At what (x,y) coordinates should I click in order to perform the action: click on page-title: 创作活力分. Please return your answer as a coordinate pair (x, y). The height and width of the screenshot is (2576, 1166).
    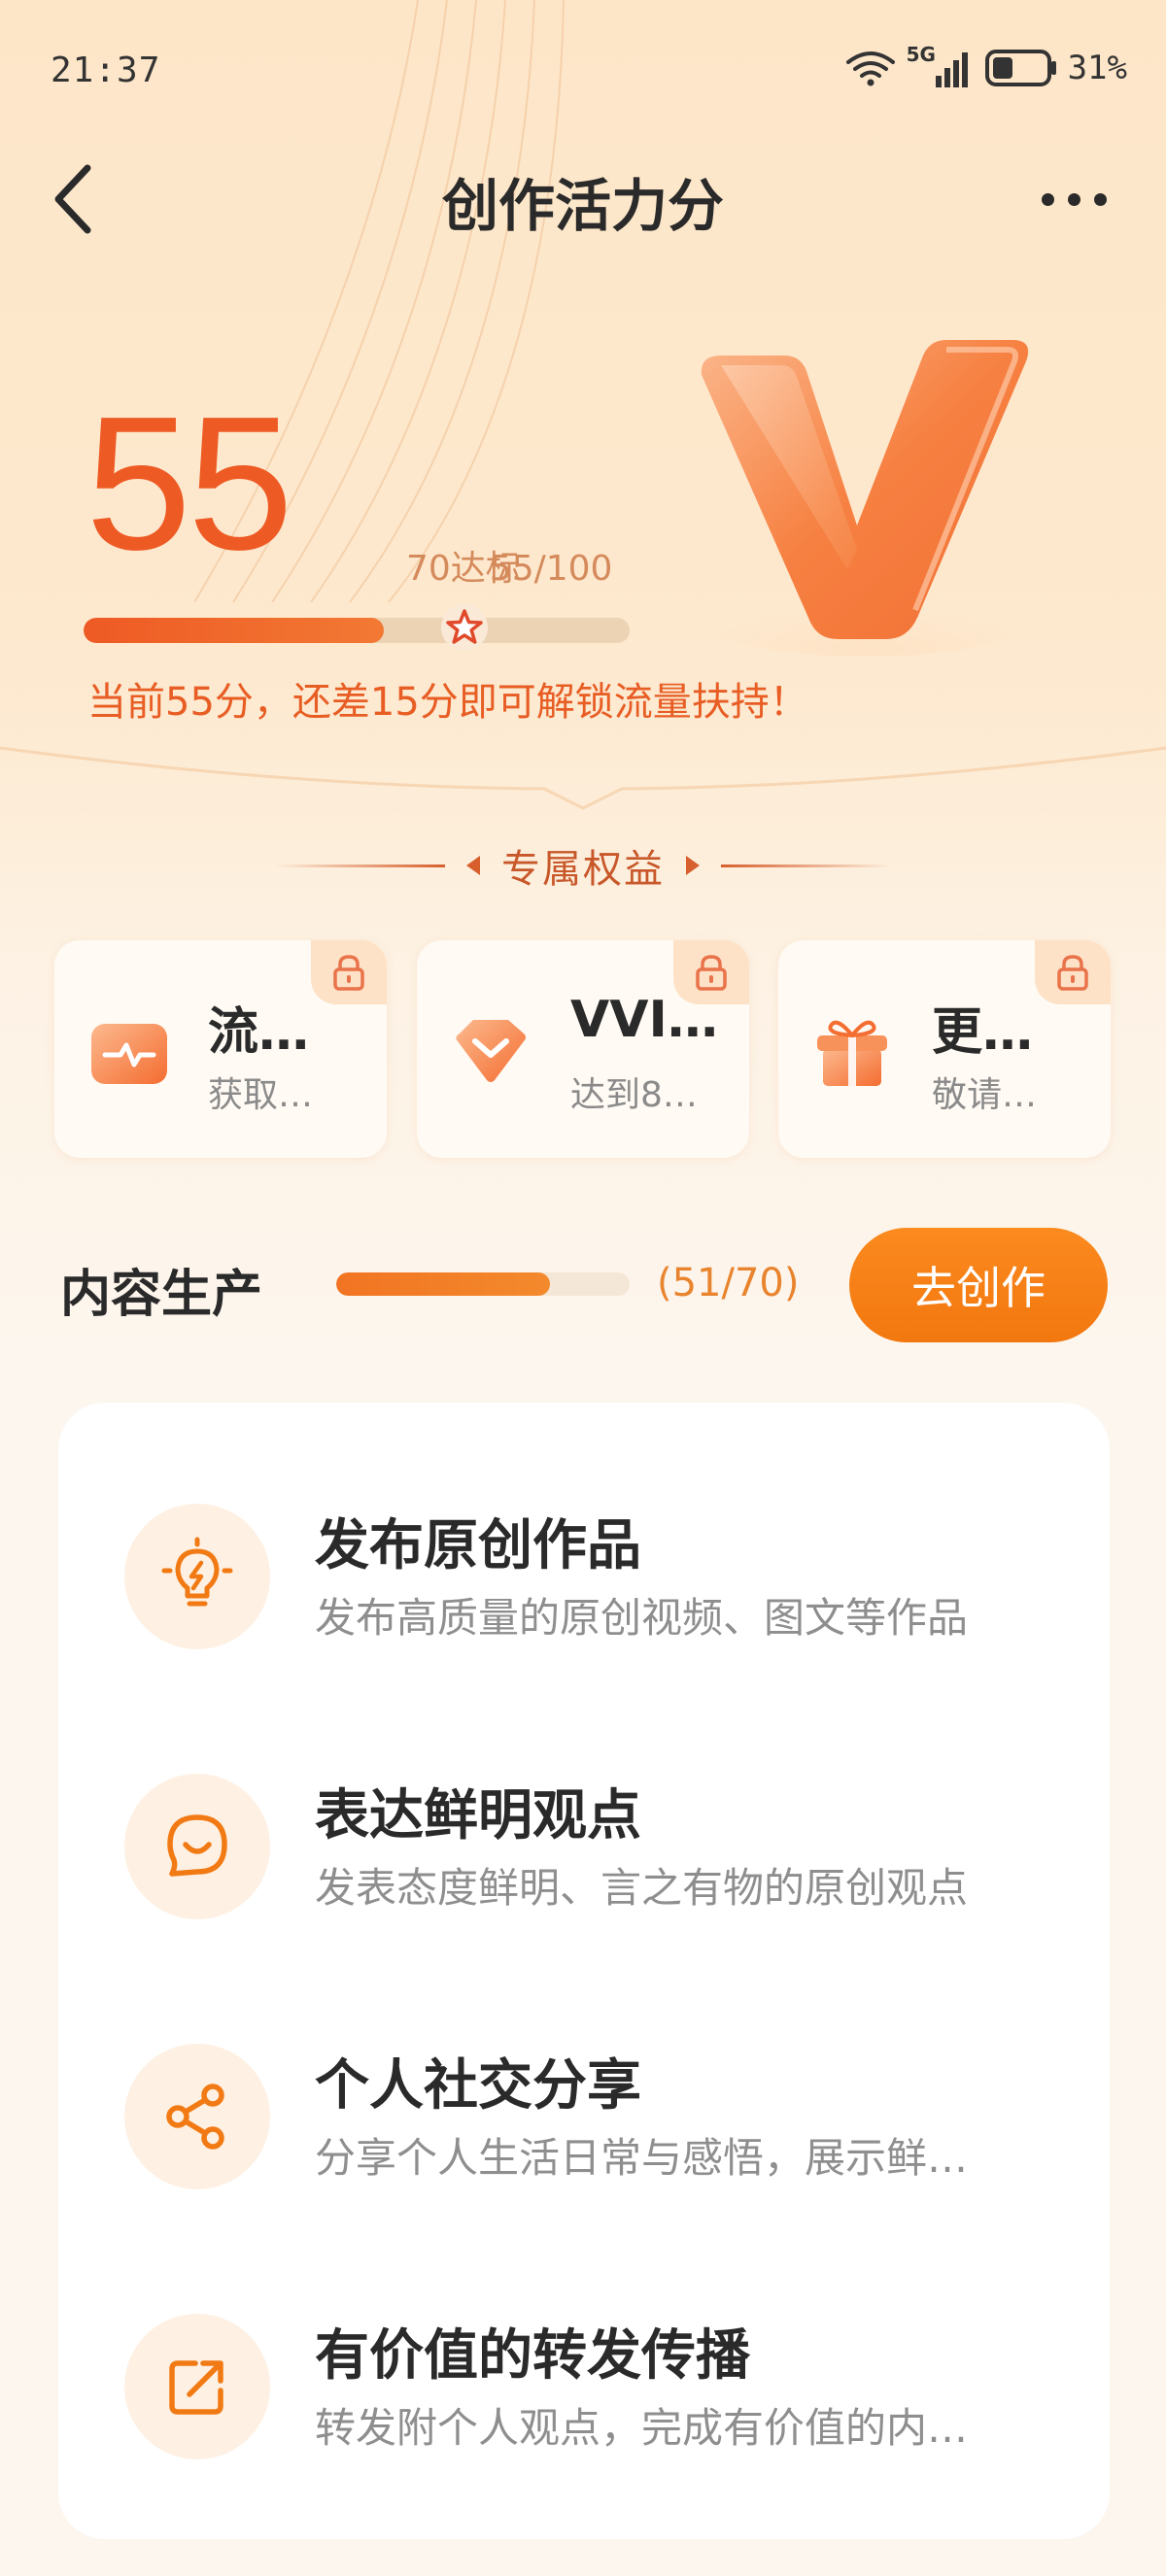
    Looking at the image, I should click on (582, 206).